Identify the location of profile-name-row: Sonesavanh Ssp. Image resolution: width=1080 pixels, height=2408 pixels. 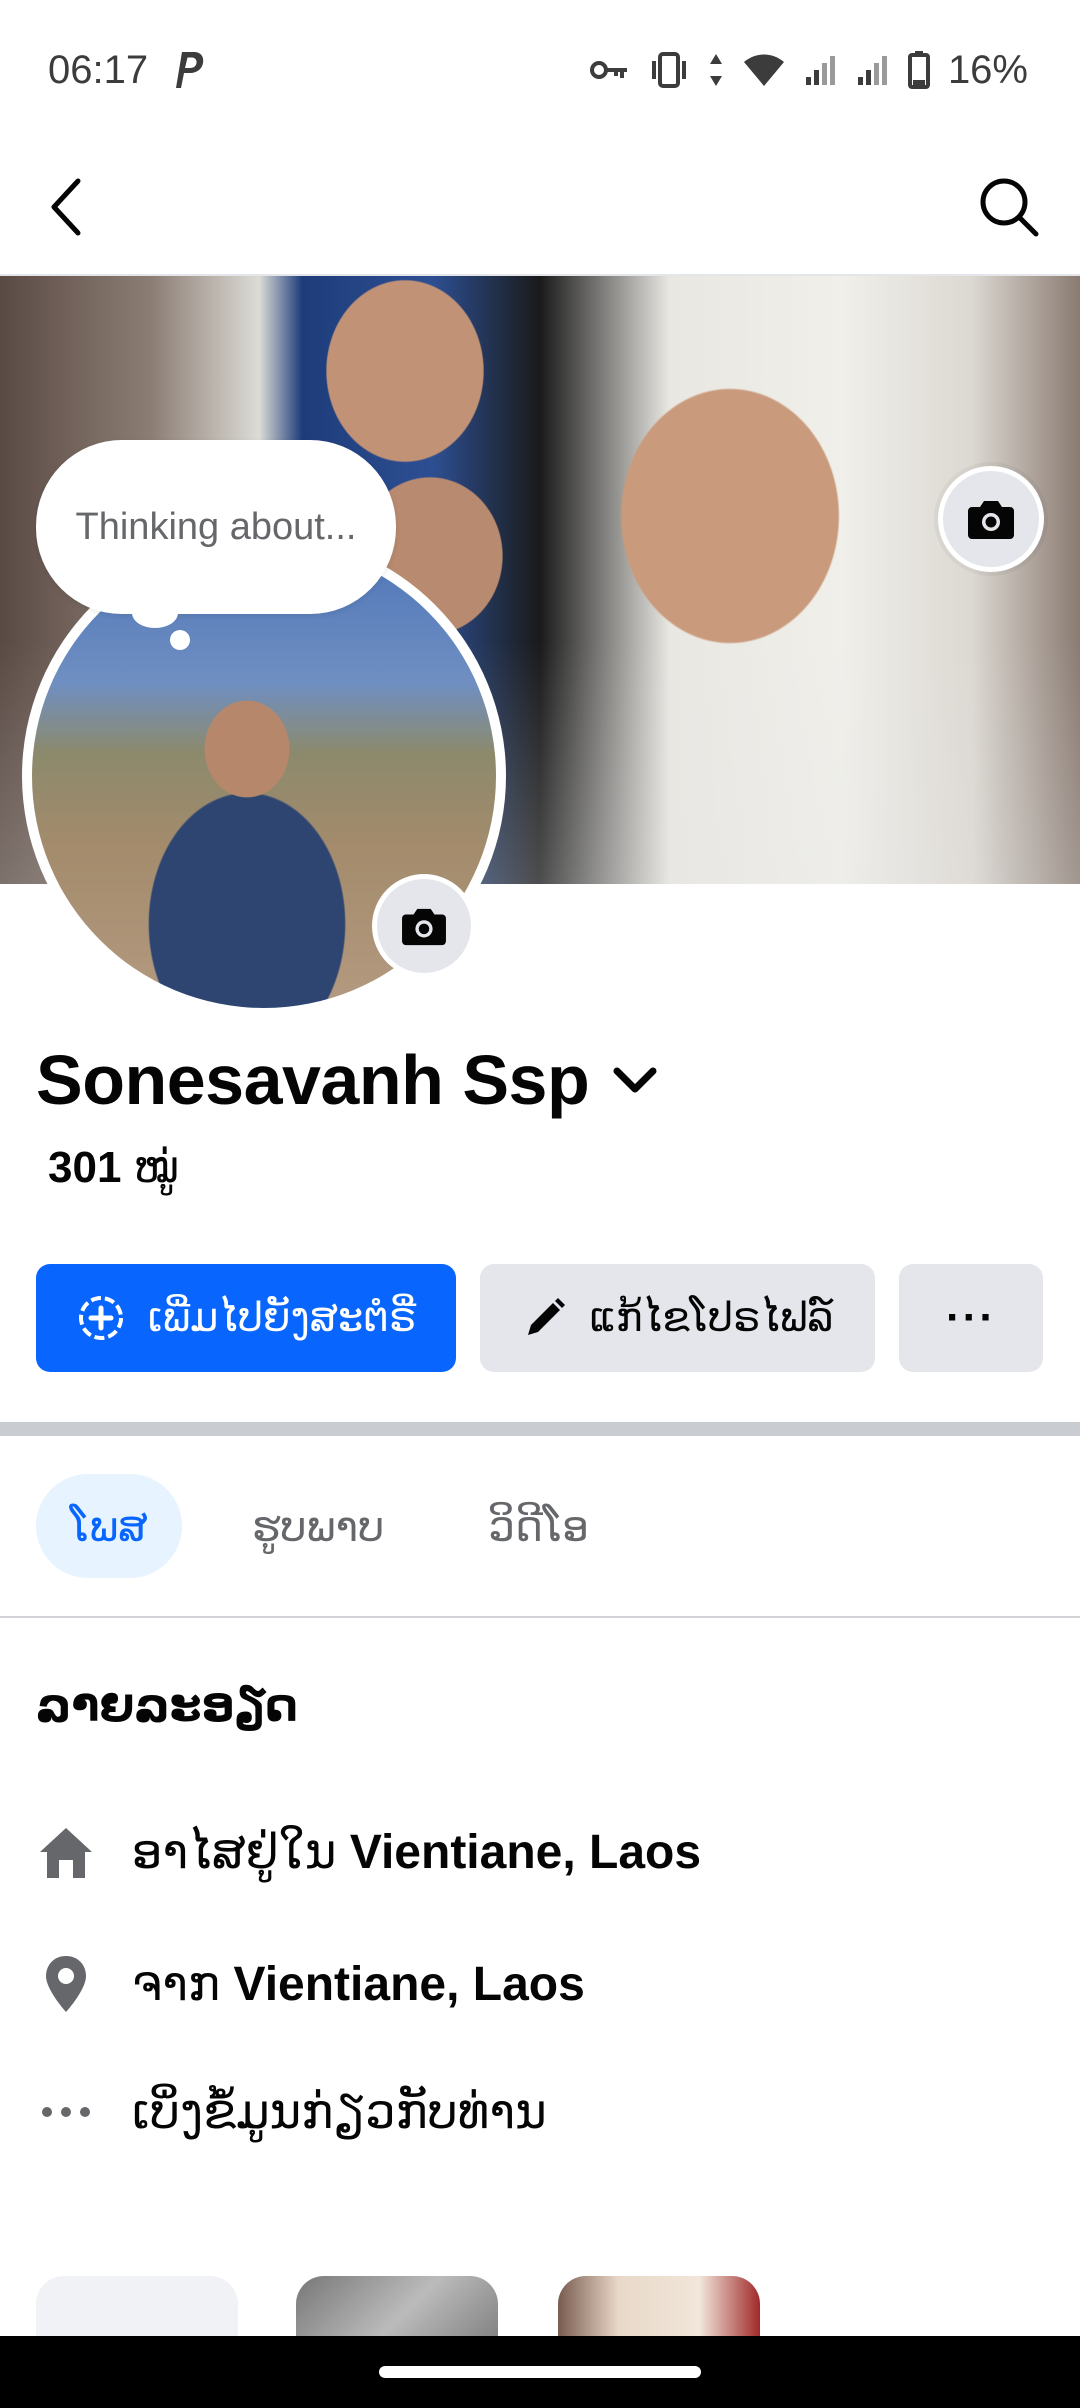
(347, 1080).